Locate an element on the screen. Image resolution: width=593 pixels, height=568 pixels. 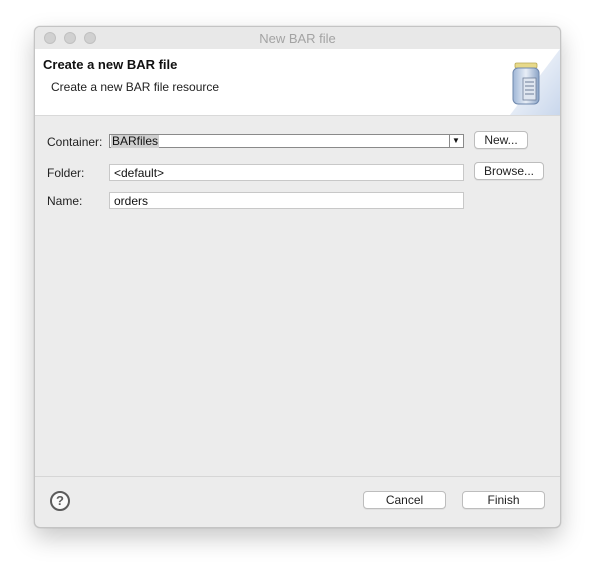
cancel-button: Cancel is located at coordinates (404, 500).